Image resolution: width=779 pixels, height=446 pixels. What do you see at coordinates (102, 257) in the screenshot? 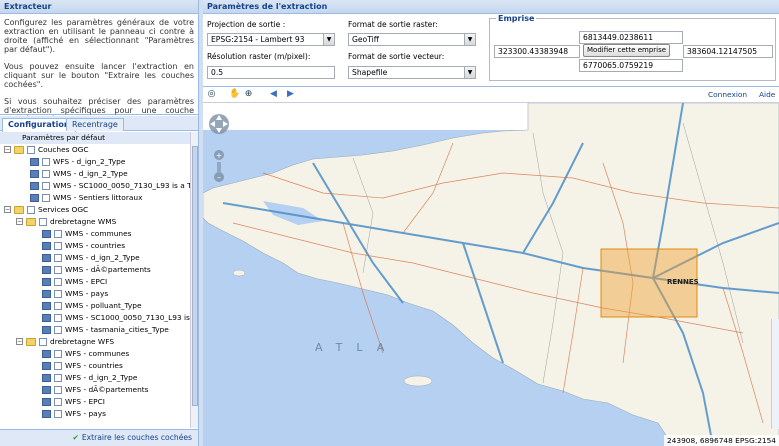
I see `tree-item-label: WMS - d_ign_2_Type` at bounding box center [102, 257].